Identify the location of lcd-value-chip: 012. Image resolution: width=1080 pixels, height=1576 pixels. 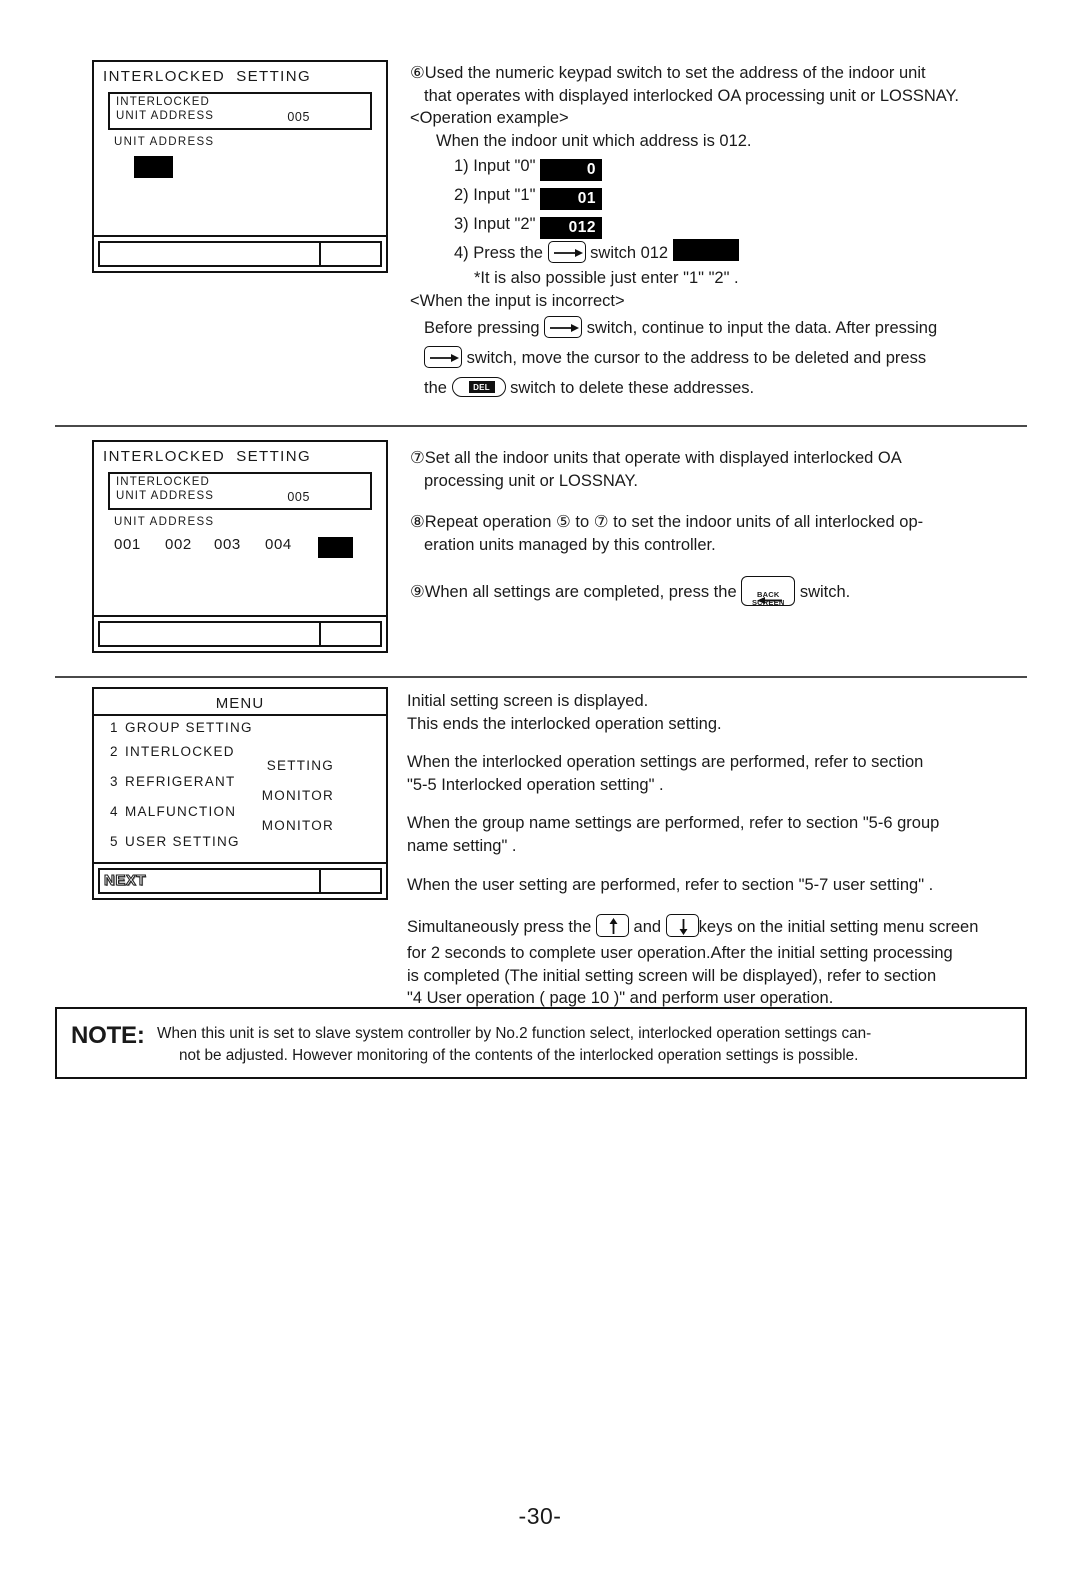
(571, 228).